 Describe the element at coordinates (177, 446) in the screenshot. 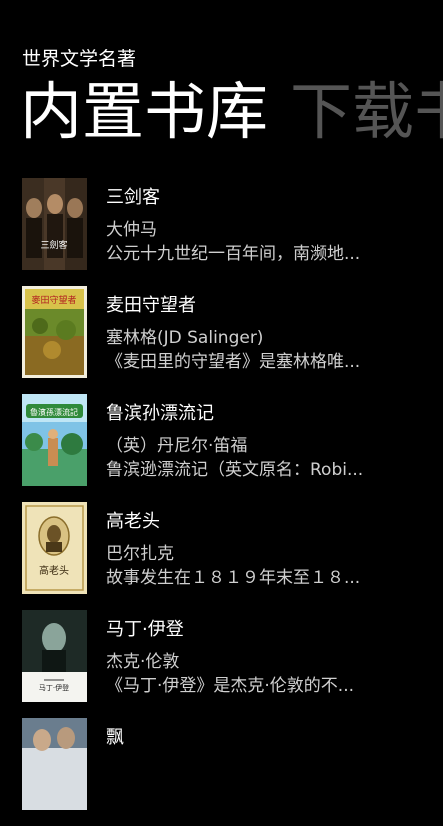

I see `book-author: （英）丹尼尔·笛福` at that location.